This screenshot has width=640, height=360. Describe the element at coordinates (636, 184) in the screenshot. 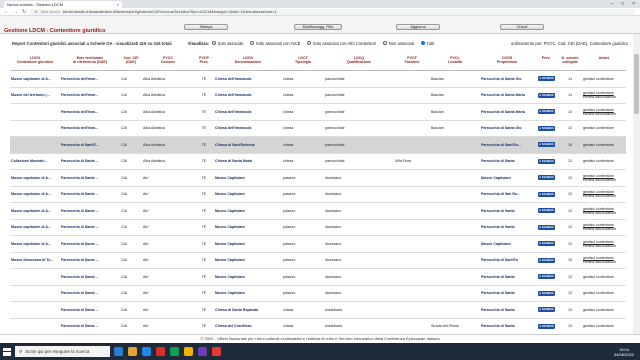

I see `scrollbar` at that location.